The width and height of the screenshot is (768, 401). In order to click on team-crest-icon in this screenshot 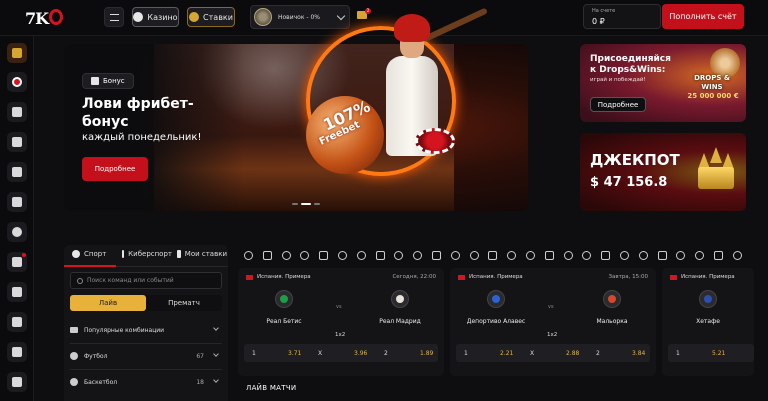, I will do `click(612, 299)`.